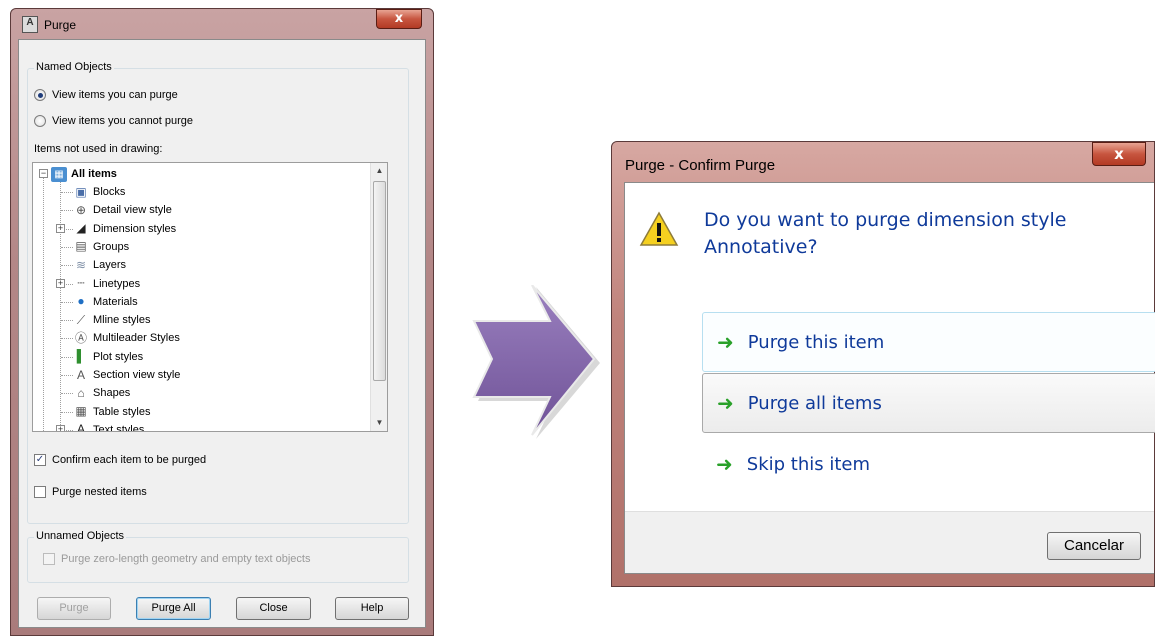  I want to click on view-cannot-purge-label: View items you cannot purge, so click(123, 121).